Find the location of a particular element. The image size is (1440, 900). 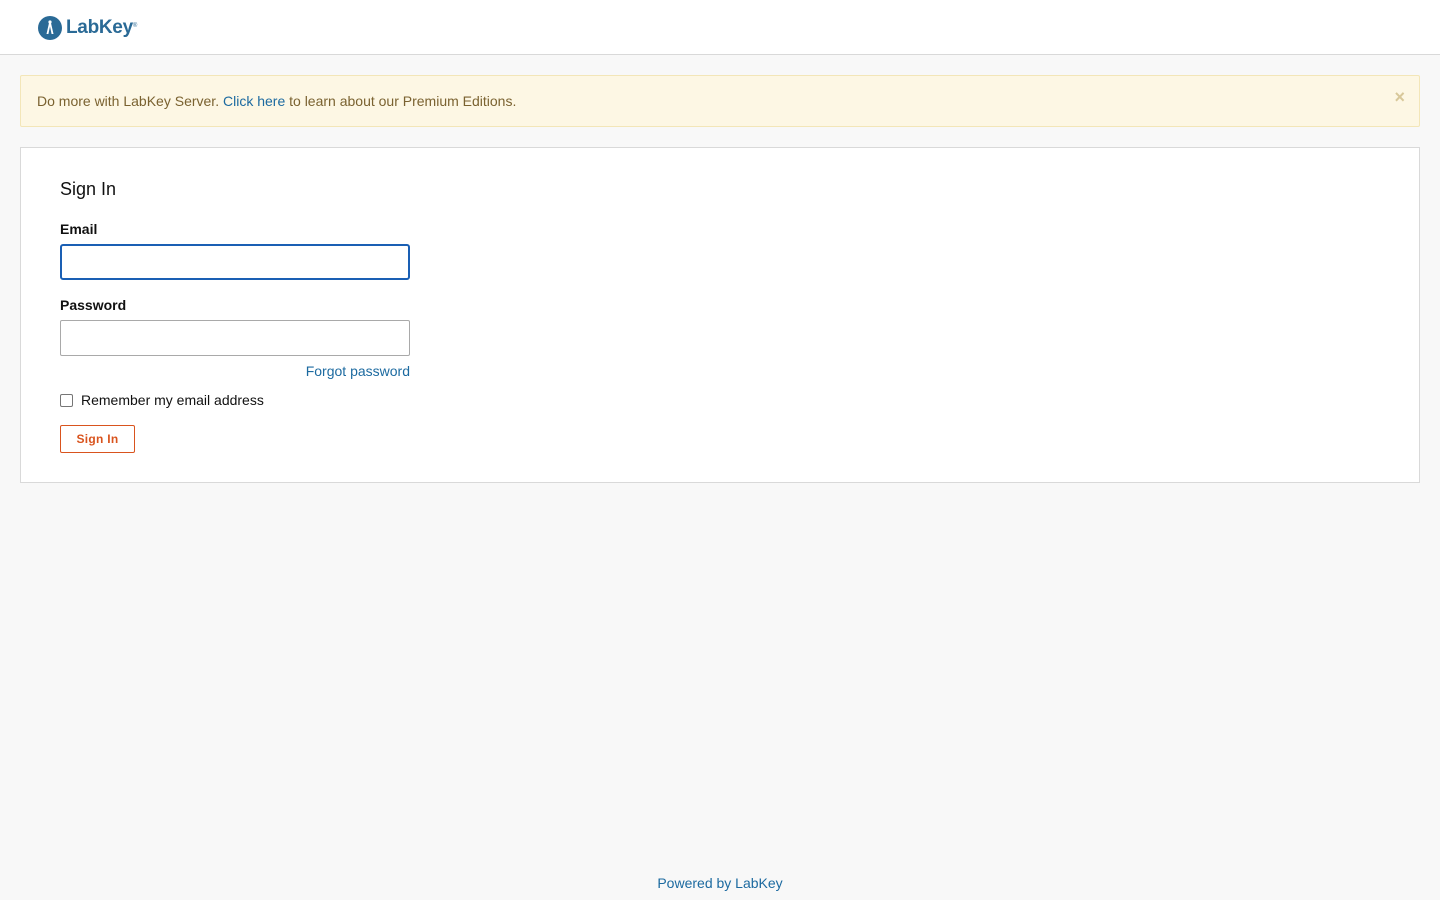

powered-by-link: Powered by LabKey is located at coordinates (720, 883).